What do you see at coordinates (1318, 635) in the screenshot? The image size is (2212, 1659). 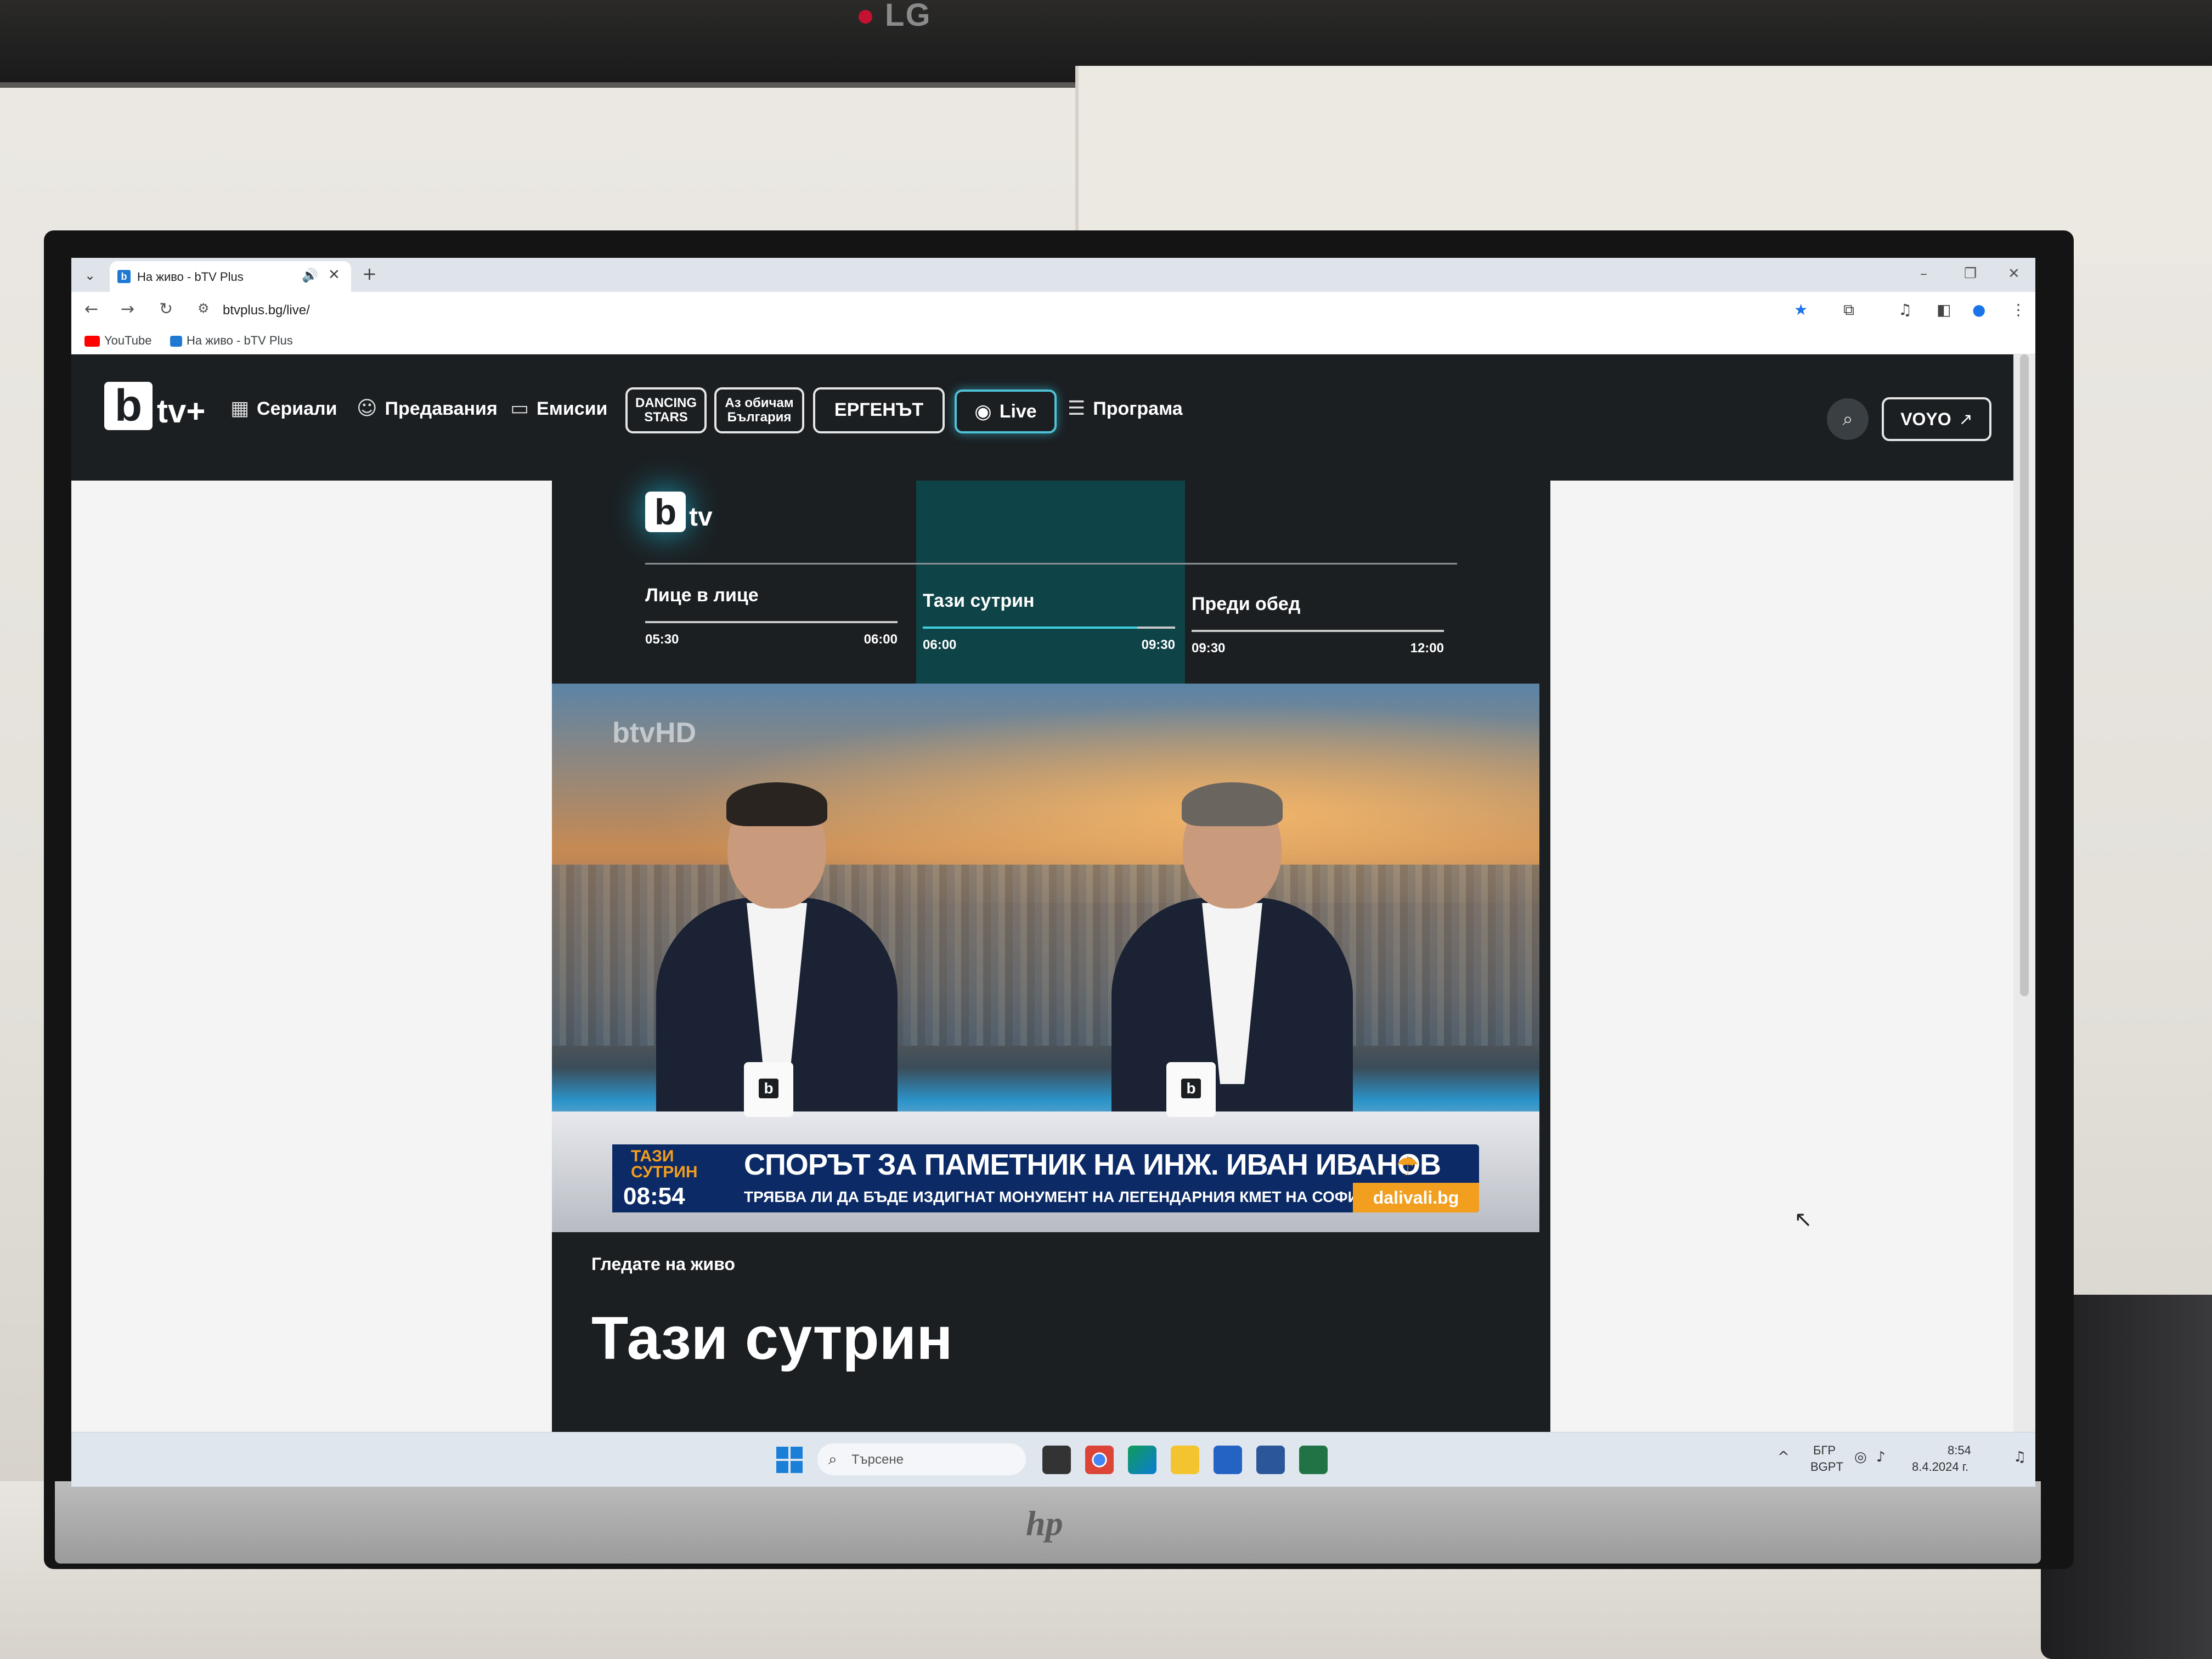 I see `epg-program: Преди обед 09:30 12:00` at bounding box center [1318, 635].